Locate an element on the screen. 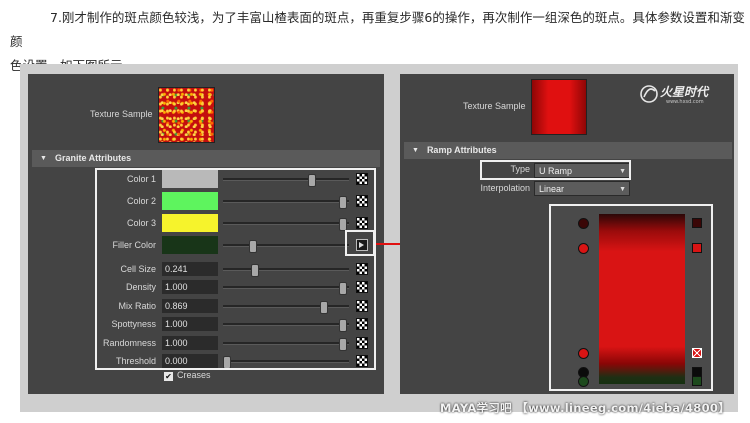 The image size is (750, 423). texture-sample-label-ramp: Texture Sample is located at coordinates (494, 106).